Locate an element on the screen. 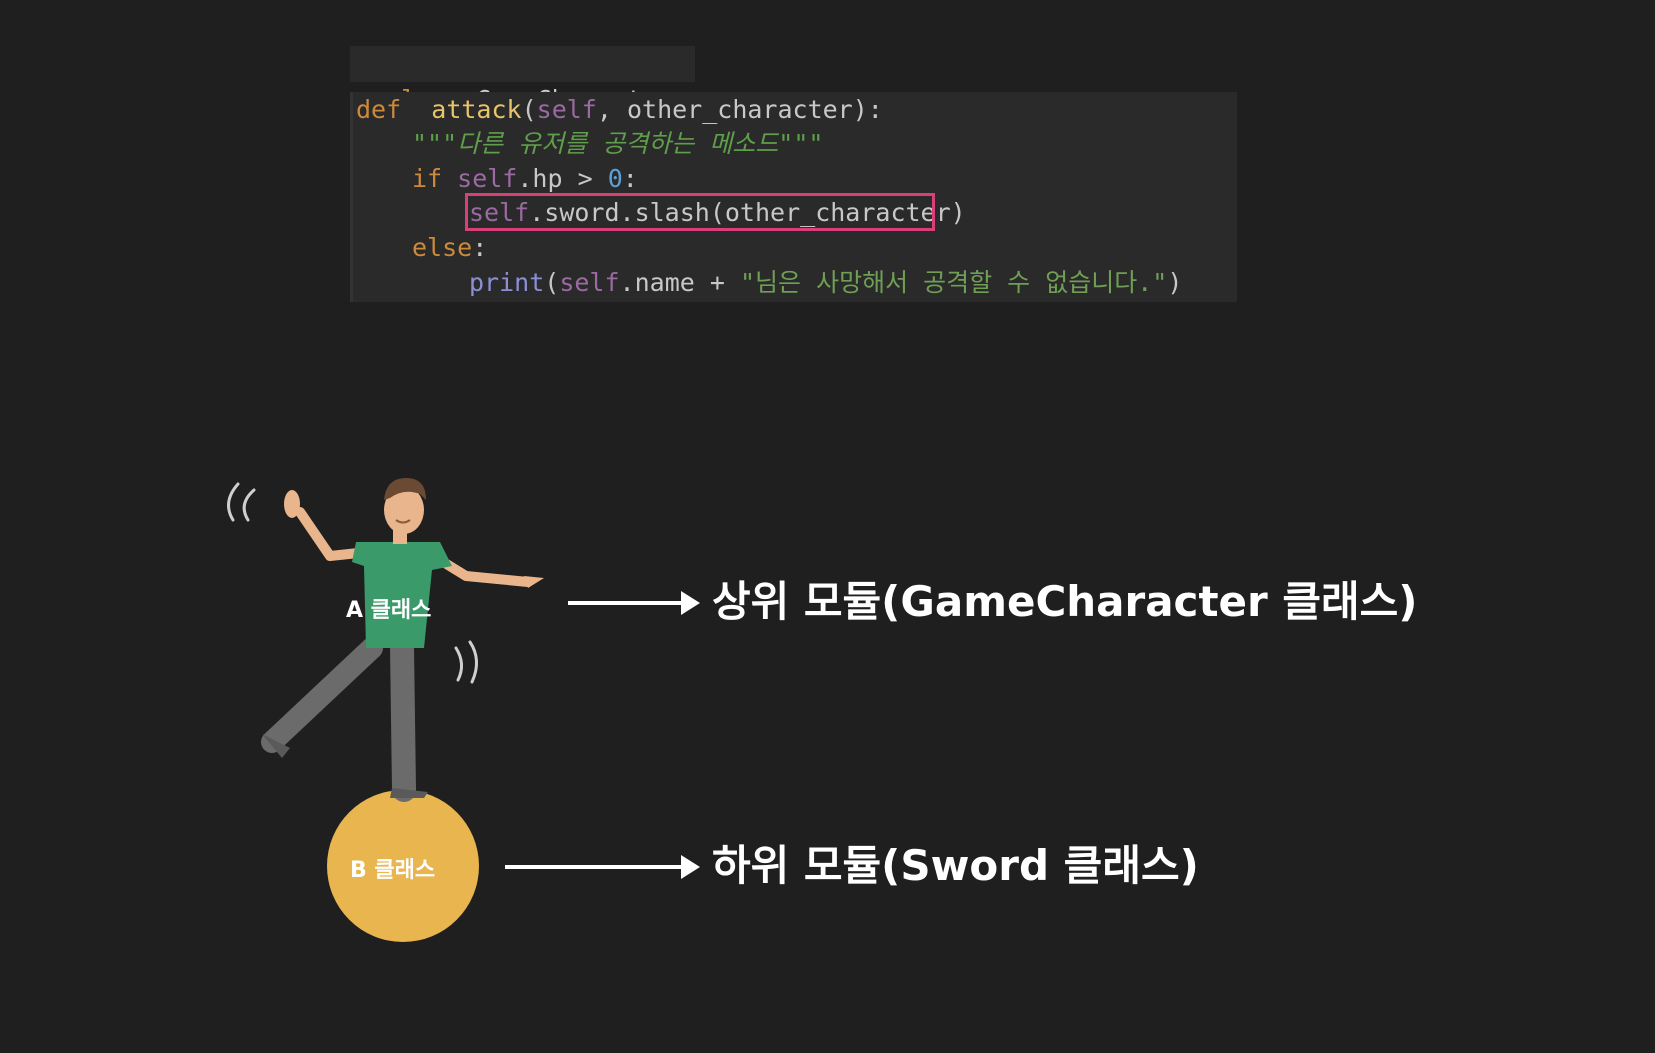  arrow-lower-head is located at coordinates (690, 867).